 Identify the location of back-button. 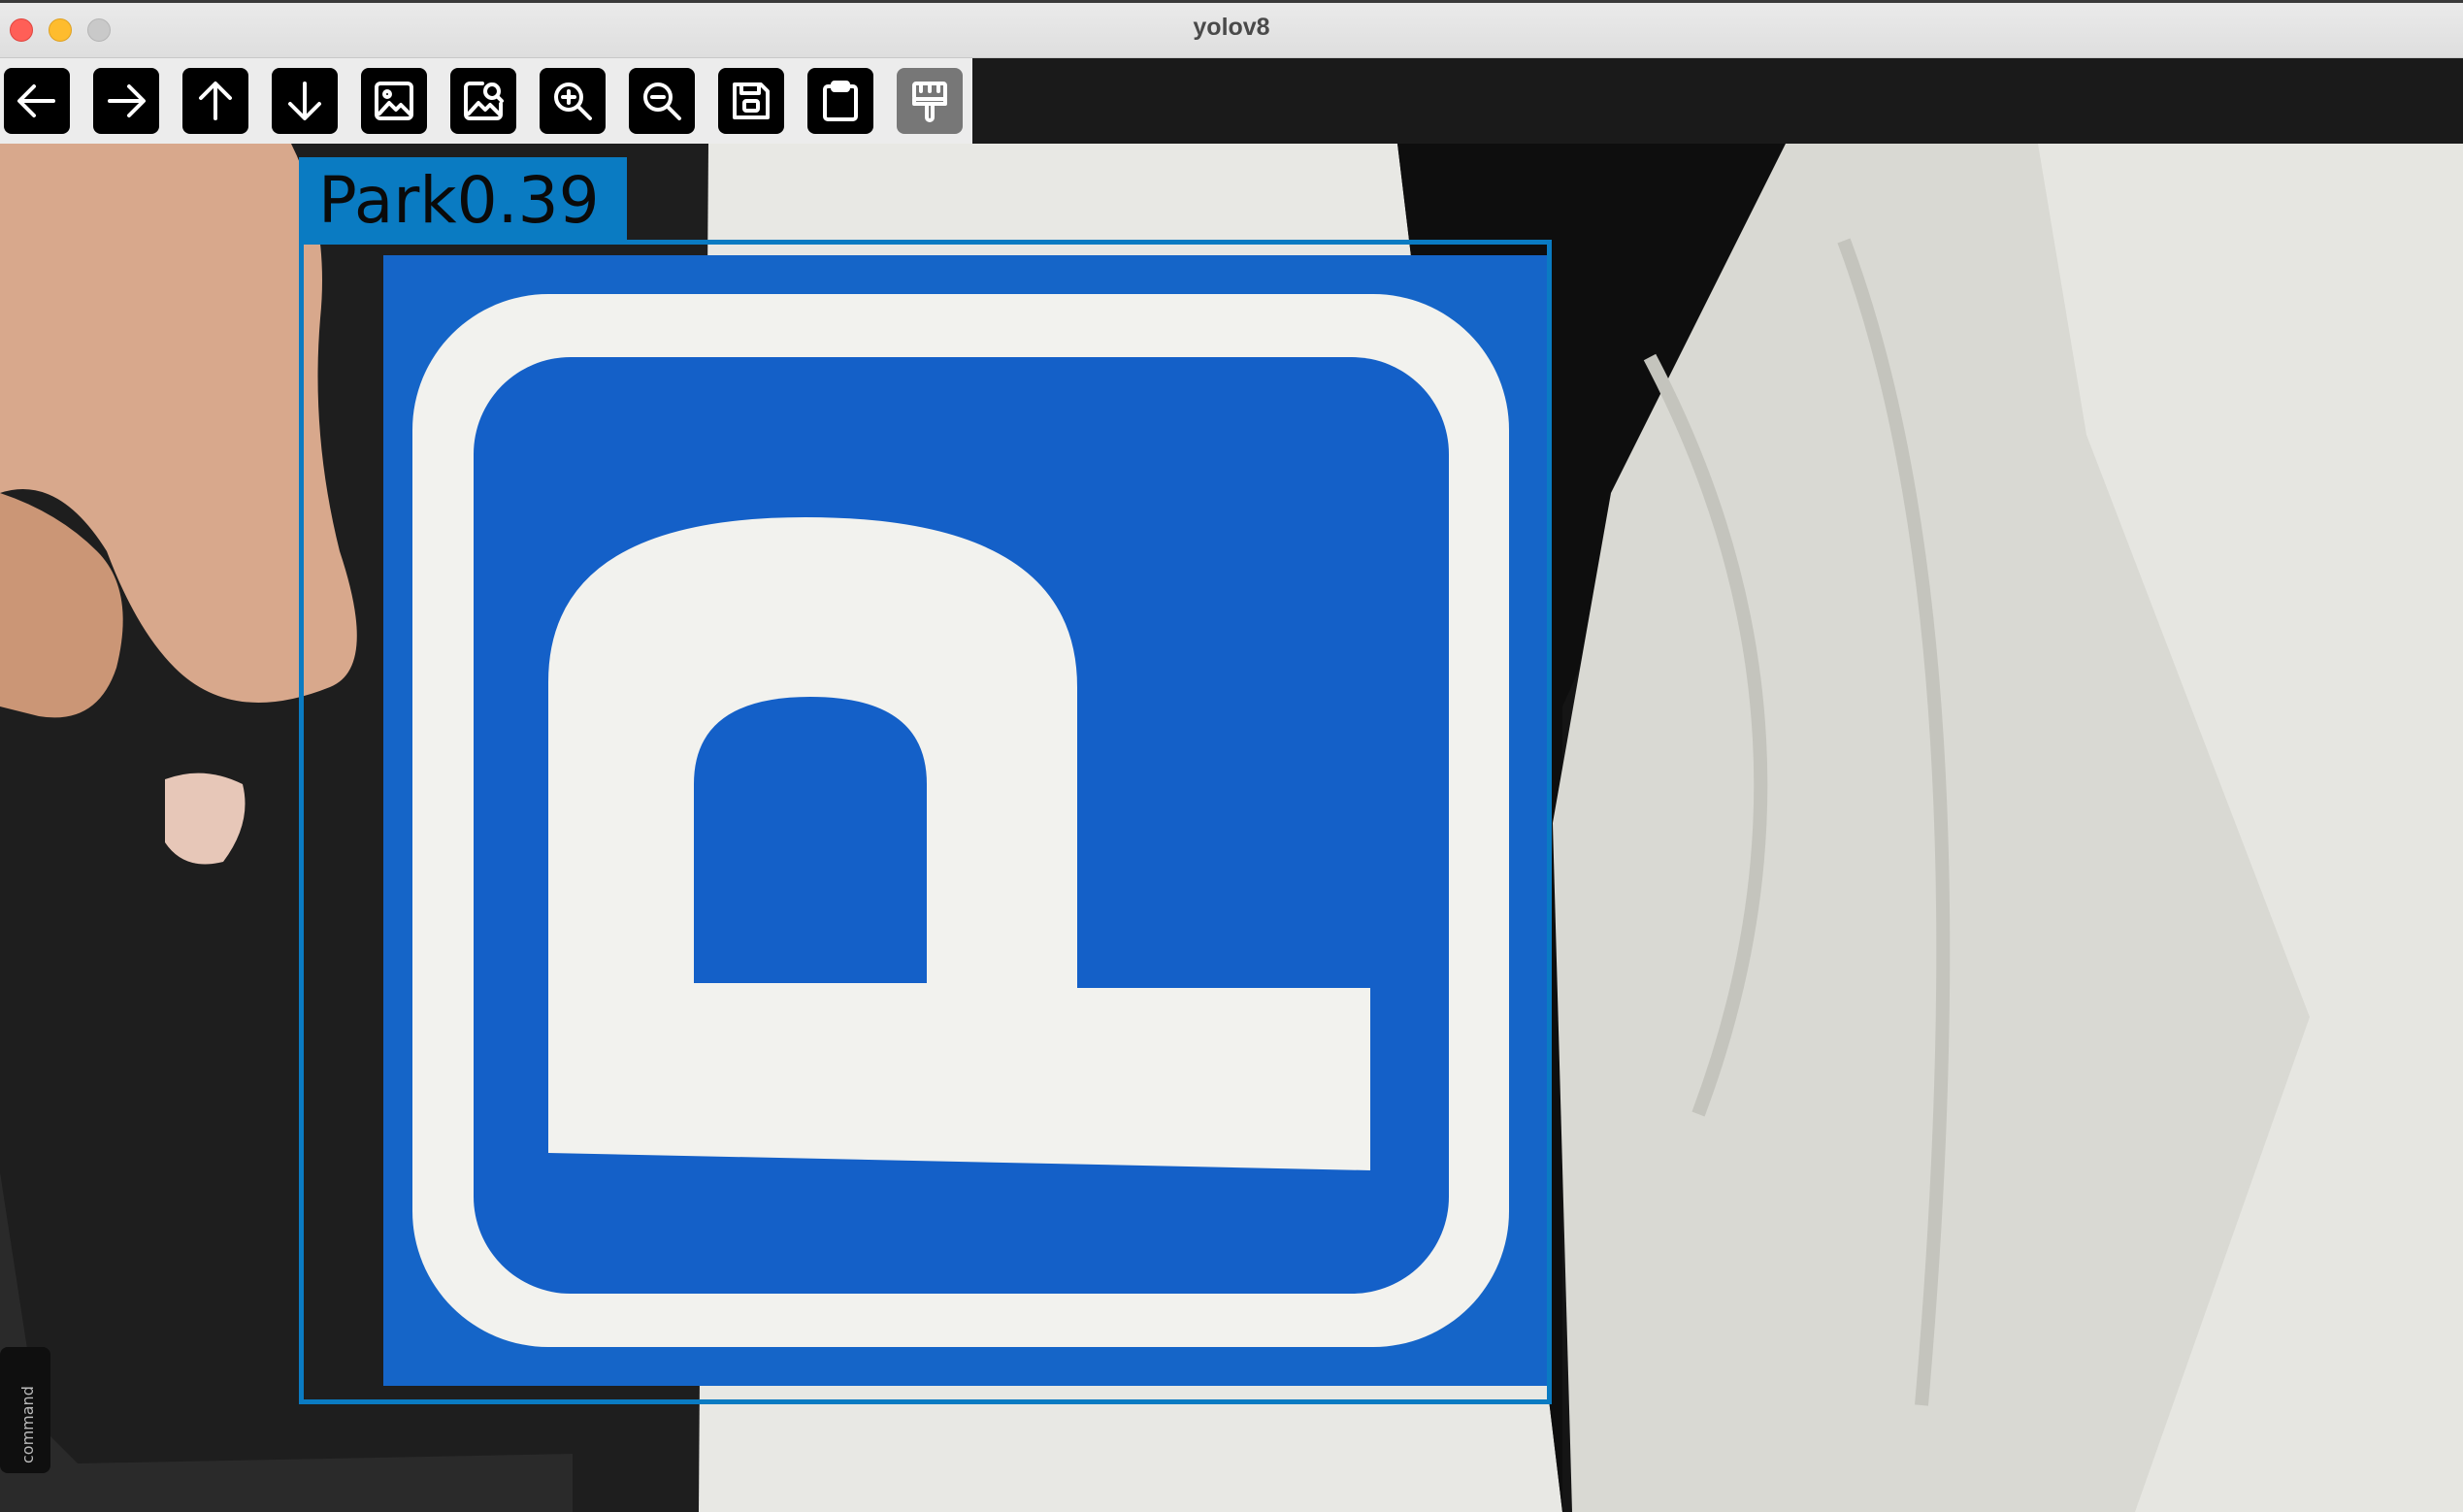
(37, 101).